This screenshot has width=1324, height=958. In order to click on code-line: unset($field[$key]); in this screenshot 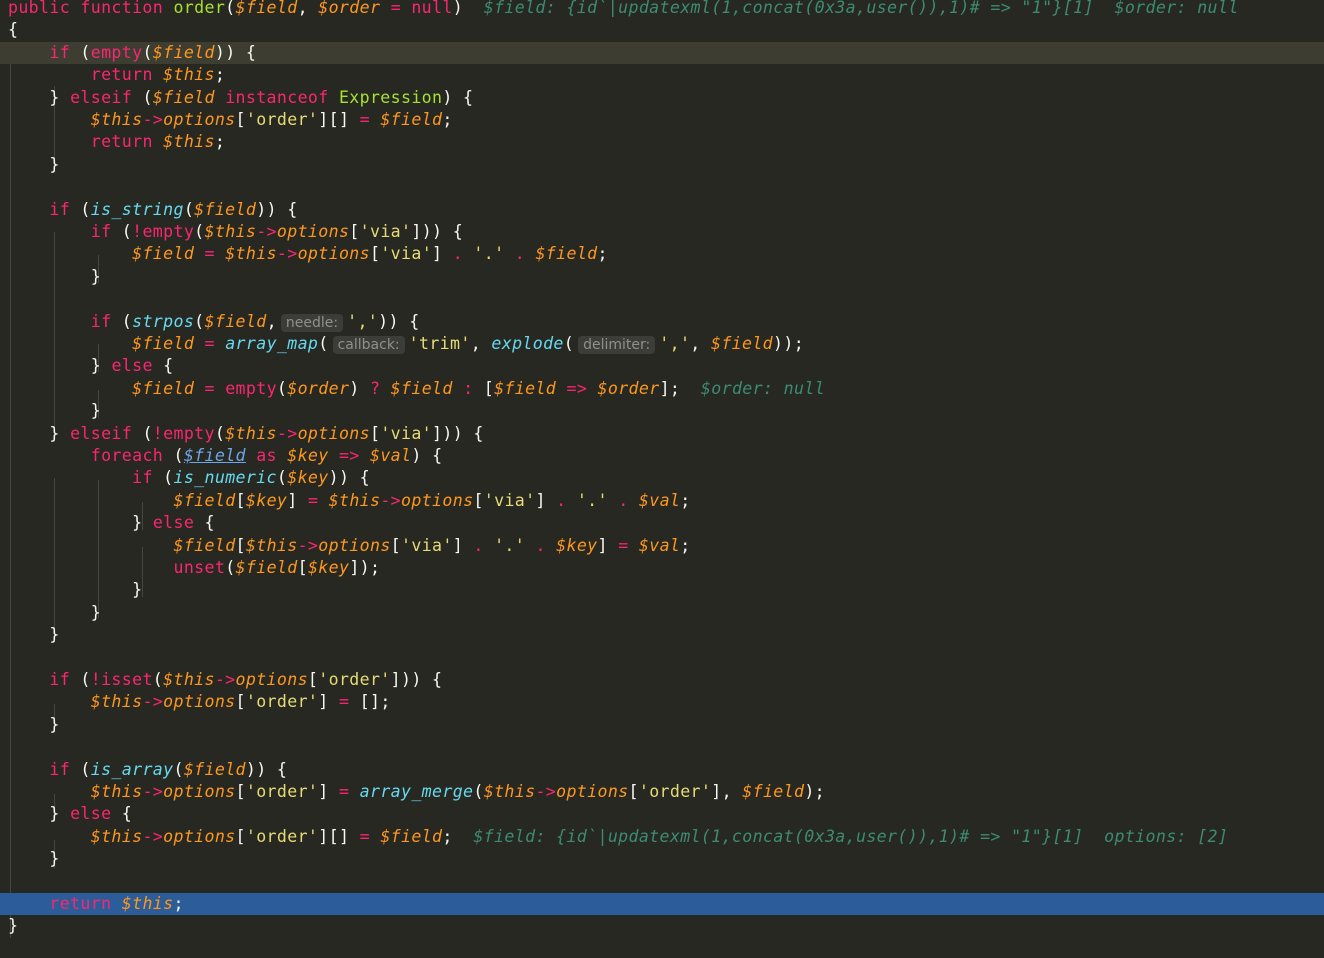, I will do `click(662, 568)`.